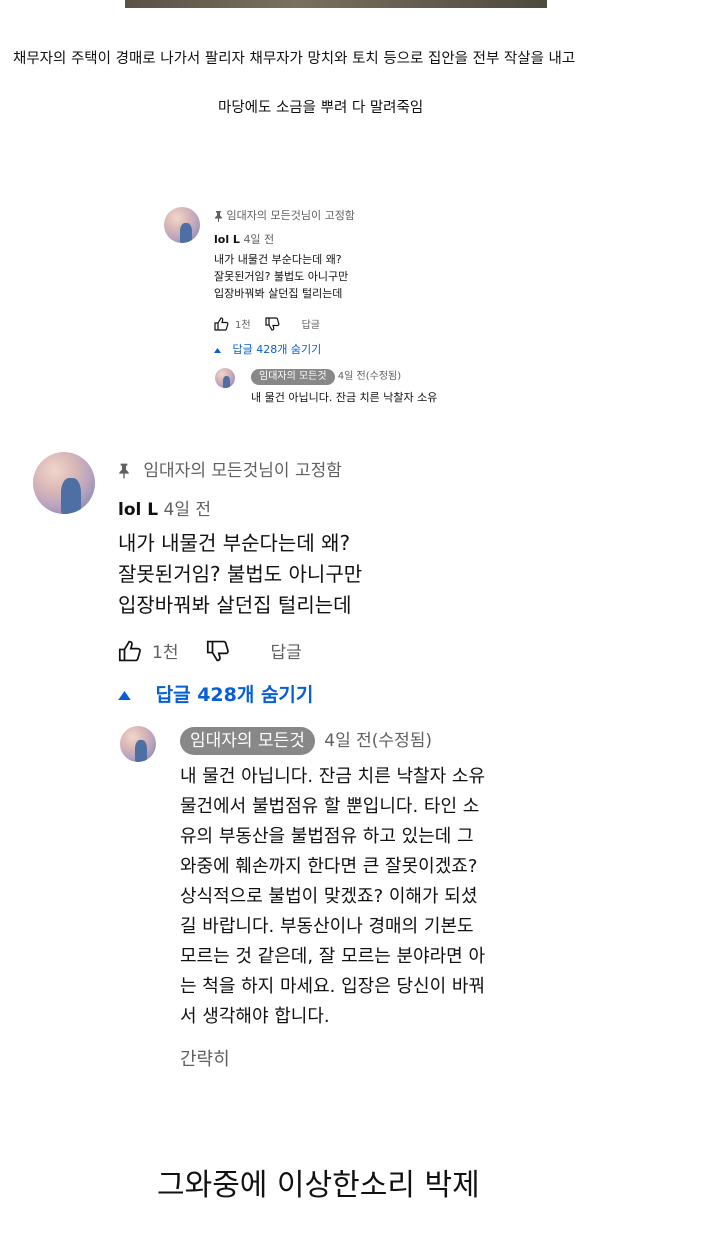  I want to click on reply-text-small: 내 물건 아닙니다. 잔금 치른 낙찰자 소유, so click(344, 397).